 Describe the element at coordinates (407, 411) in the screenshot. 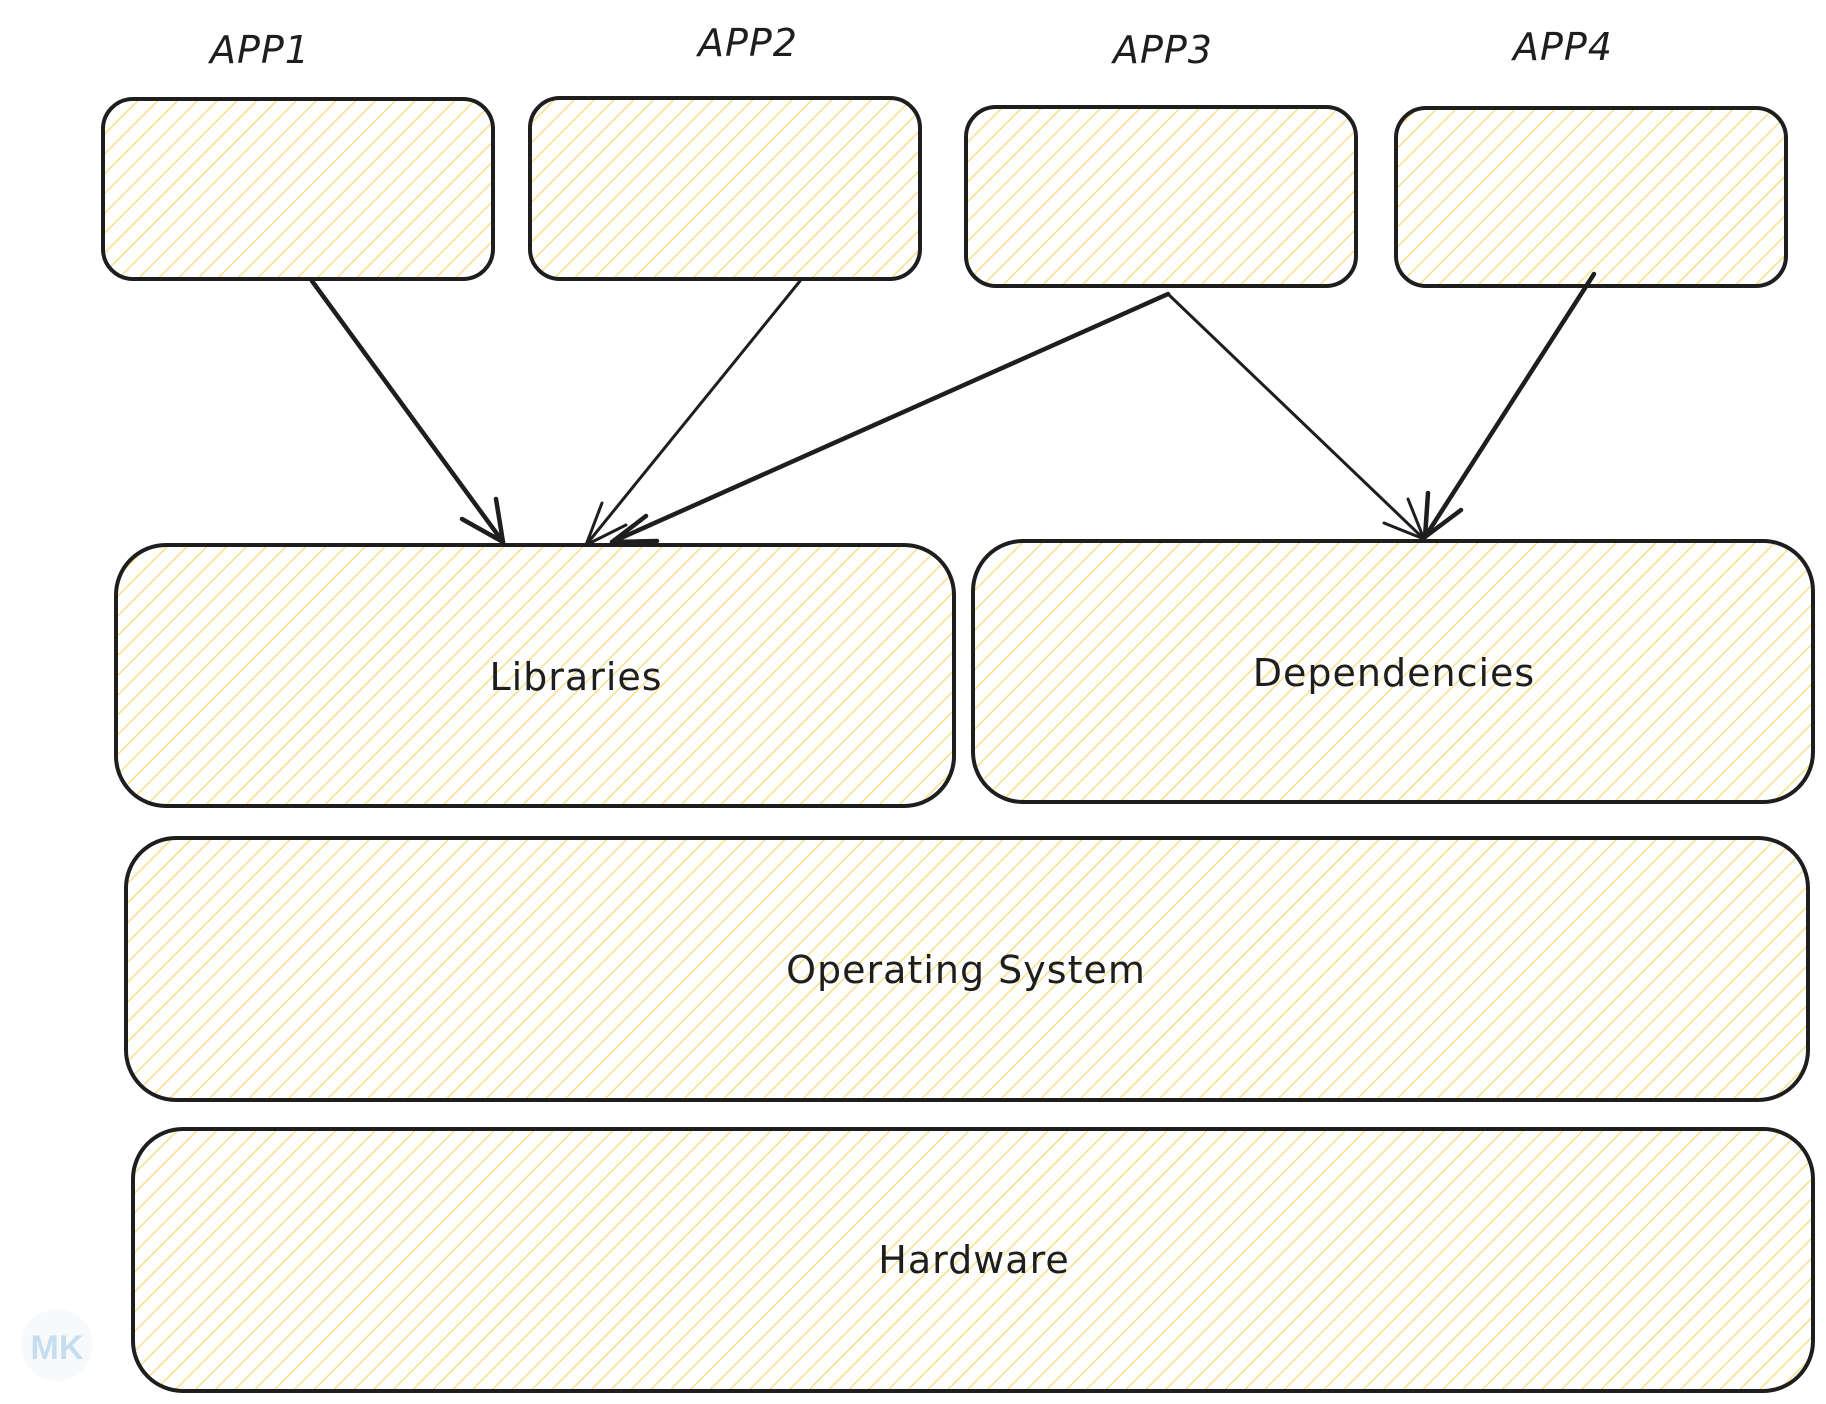

I see `arrow-app1-to-libraries` at that location.